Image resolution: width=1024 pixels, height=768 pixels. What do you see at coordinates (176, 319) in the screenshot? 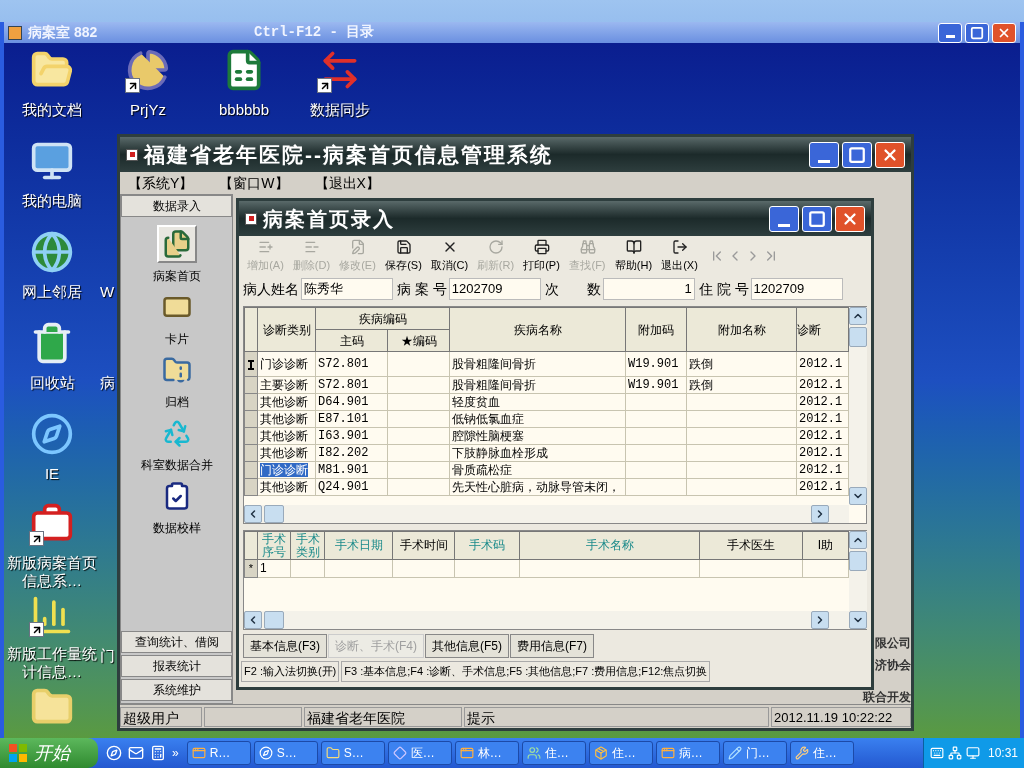
I see `nav-item: 卡片` at bounding box center [176, 319].